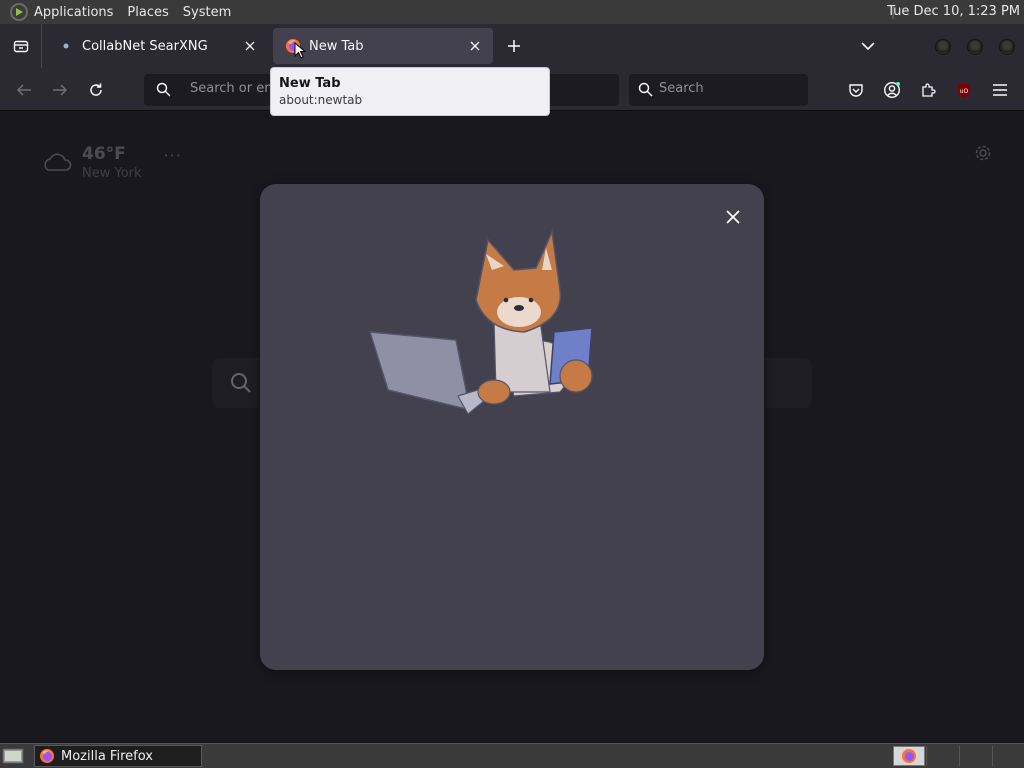  Describe the element at coordinates (480, 322) in the screenshot. I see `fox-with-laptop-illustration` at that location.